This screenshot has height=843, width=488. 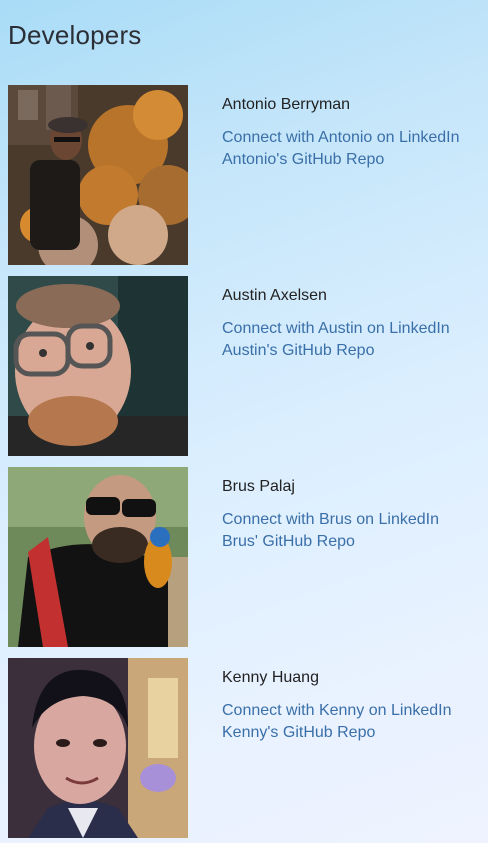 I want to click on linkedin-link: Connect with Kenny on LinkedIn, so click(x=352, y=711).